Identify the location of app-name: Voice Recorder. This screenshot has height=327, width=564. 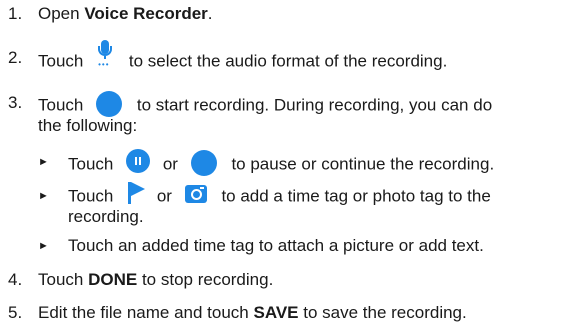
(146, 13).